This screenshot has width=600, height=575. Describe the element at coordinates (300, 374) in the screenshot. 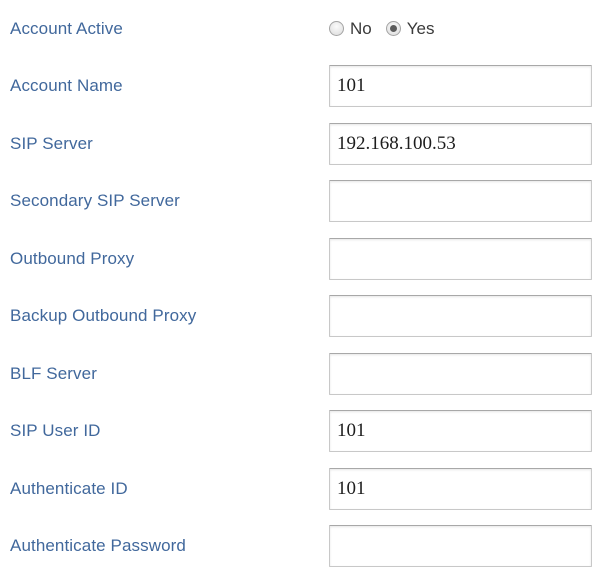

I see `form-row-blf-server: BLF Server` at that location.